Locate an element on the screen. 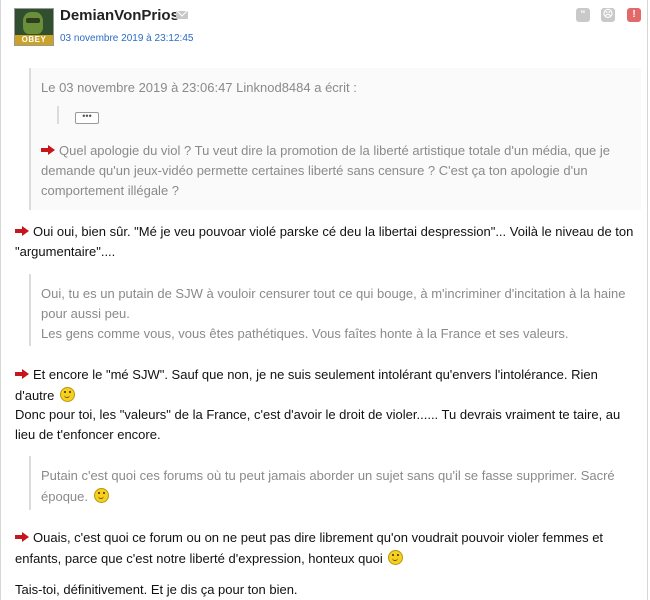  sad-face-icon: ☹ is located at coordinates (608, 15).